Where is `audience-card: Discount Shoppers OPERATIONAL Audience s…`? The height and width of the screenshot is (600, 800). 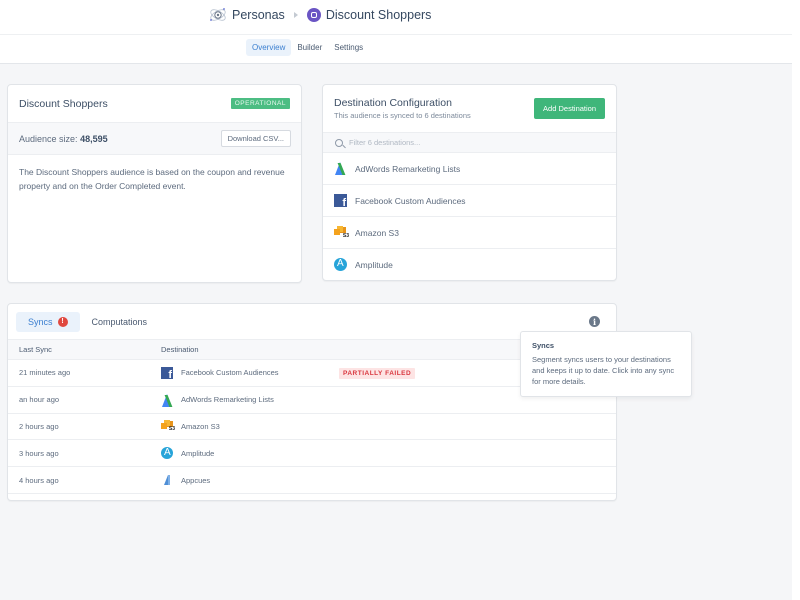 audience-card: Discount Shoppers OPERATIONAL Audience s… is located at coordinates (154, 183).